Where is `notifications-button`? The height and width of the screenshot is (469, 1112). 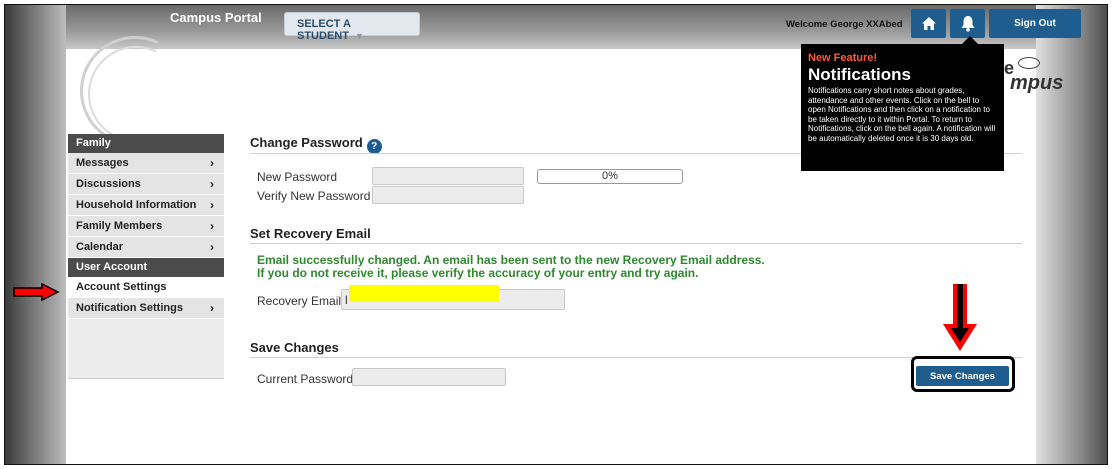
notifications-button is located at coordinates (967, 23).